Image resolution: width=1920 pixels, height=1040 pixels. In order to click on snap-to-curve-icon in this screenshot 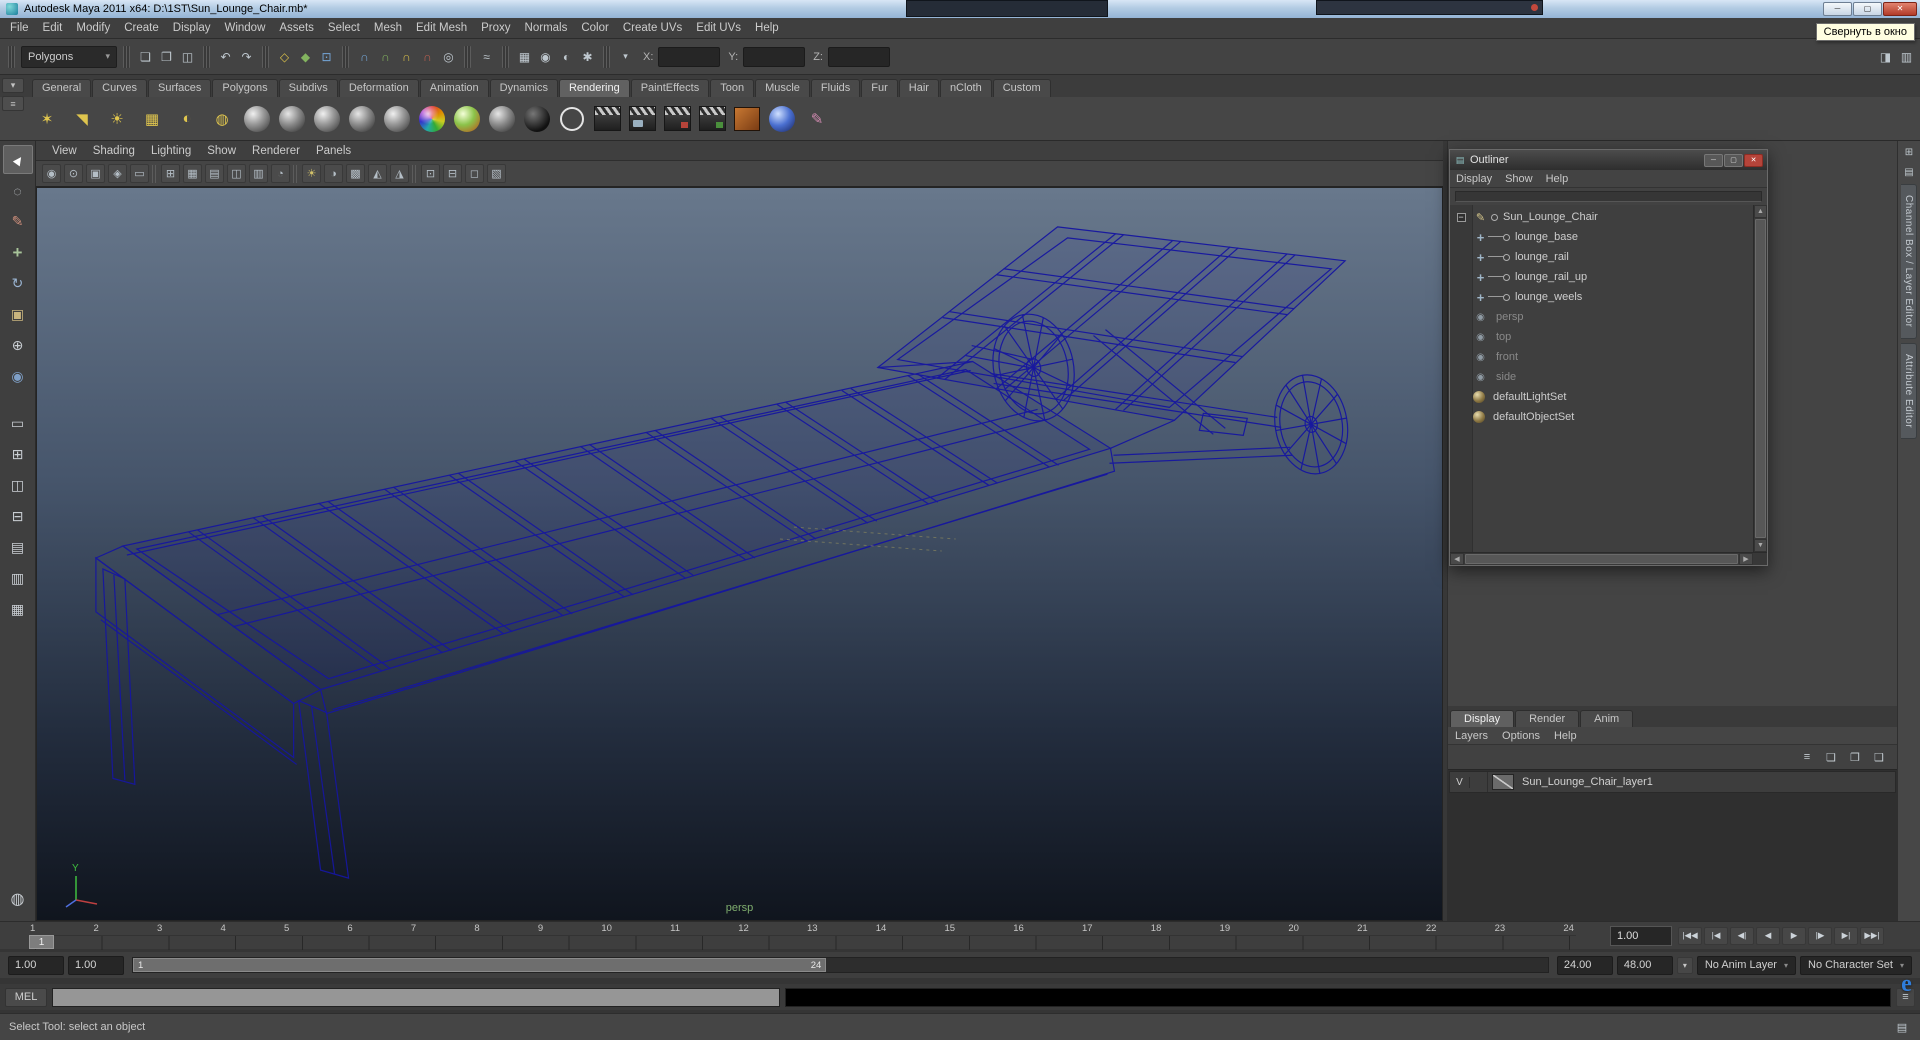, I will do `click(385, 56)`.